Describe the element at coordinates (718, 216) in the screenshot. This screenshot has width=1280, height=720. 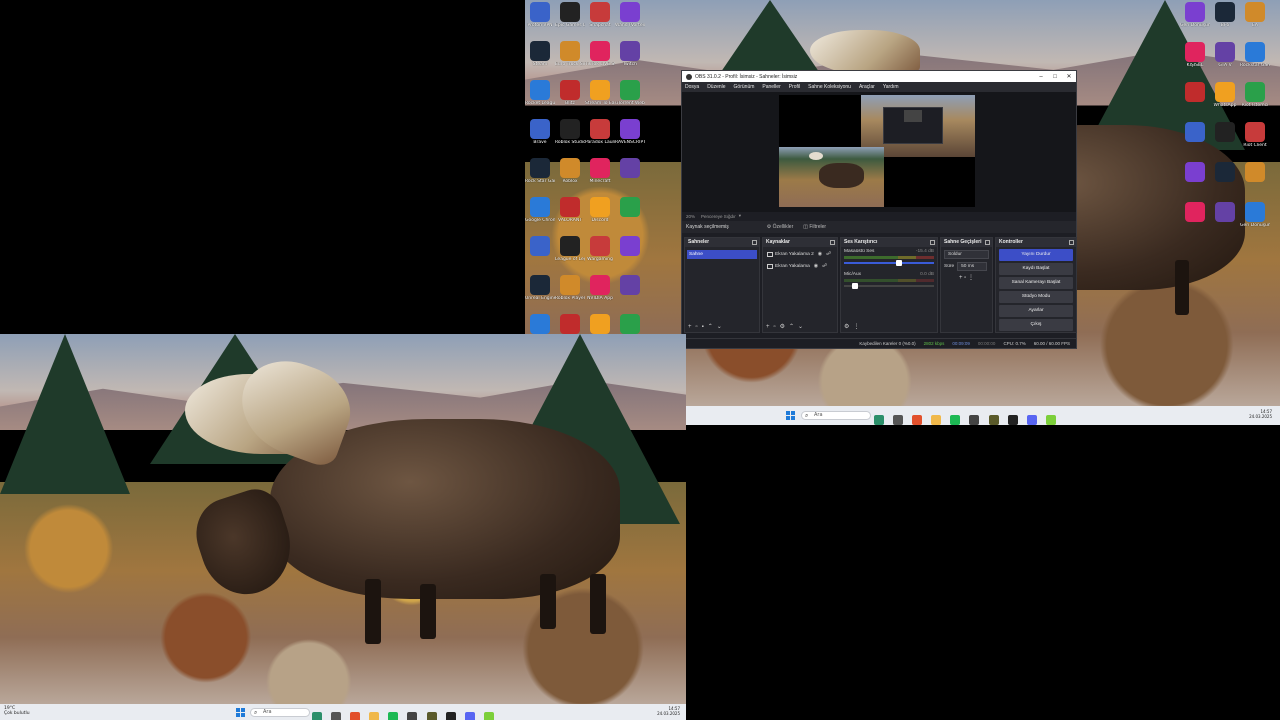
I see `fit-dropdown: Pencereye Sığdır` at that location.